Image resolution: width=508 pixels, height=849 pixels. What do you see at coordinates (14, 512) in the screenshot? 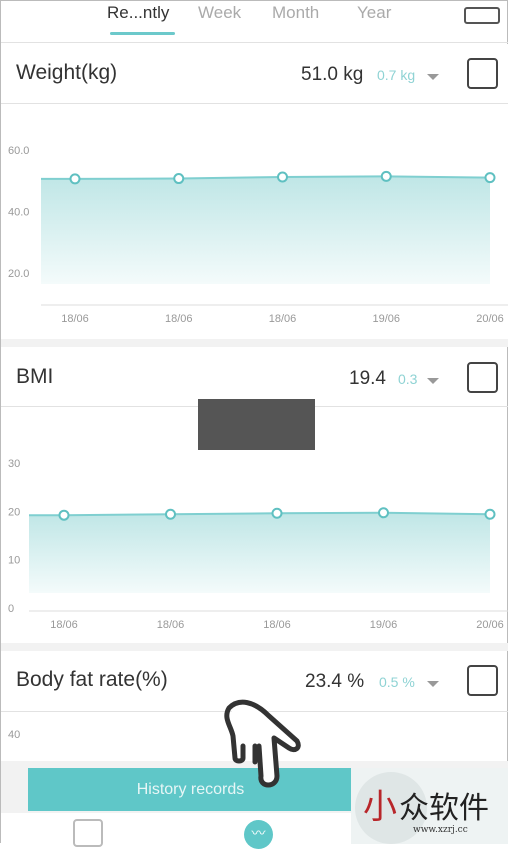
I see `y-tick-label: 20` at bounding box center [14, 512].